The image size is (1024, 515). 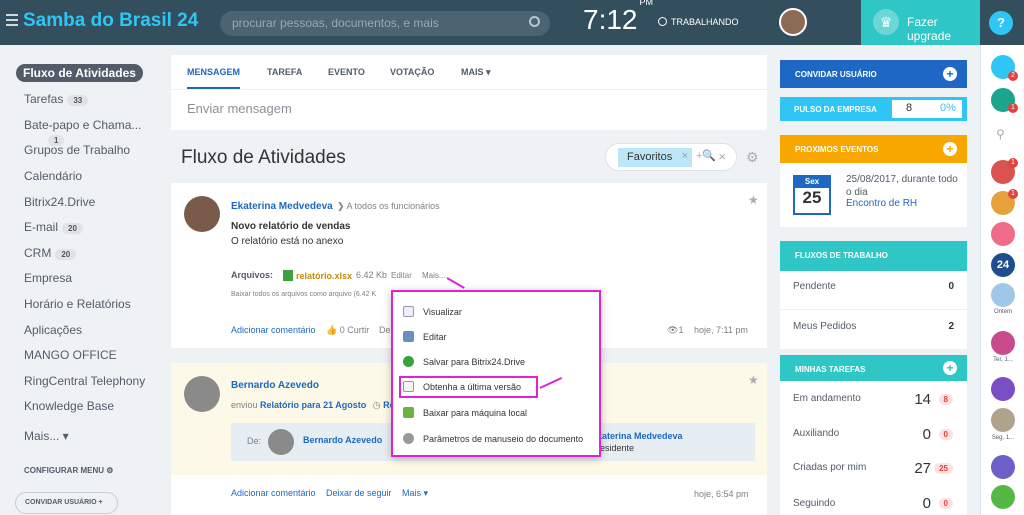 What do you see at coordinates (110, 21) in the screenshot?
I see `brand-logo: Samba do Brasil 24` at bounding box center [110, 21].